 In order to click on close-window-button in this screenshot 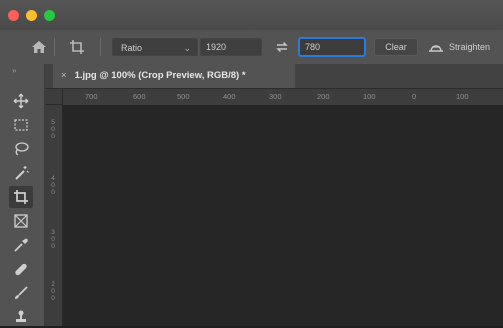, I will do `click(13, 15)`.